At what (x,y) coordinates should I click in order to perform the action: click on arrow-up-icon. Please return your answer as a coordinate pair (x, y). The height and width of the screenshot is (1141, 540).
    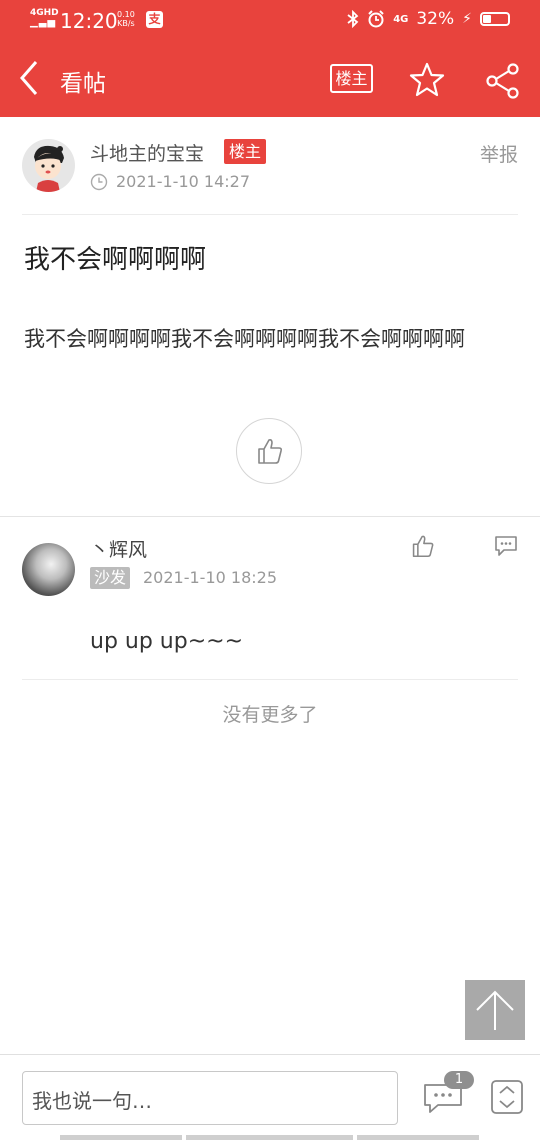
    Looking at the image, I should click on (495, 1010).